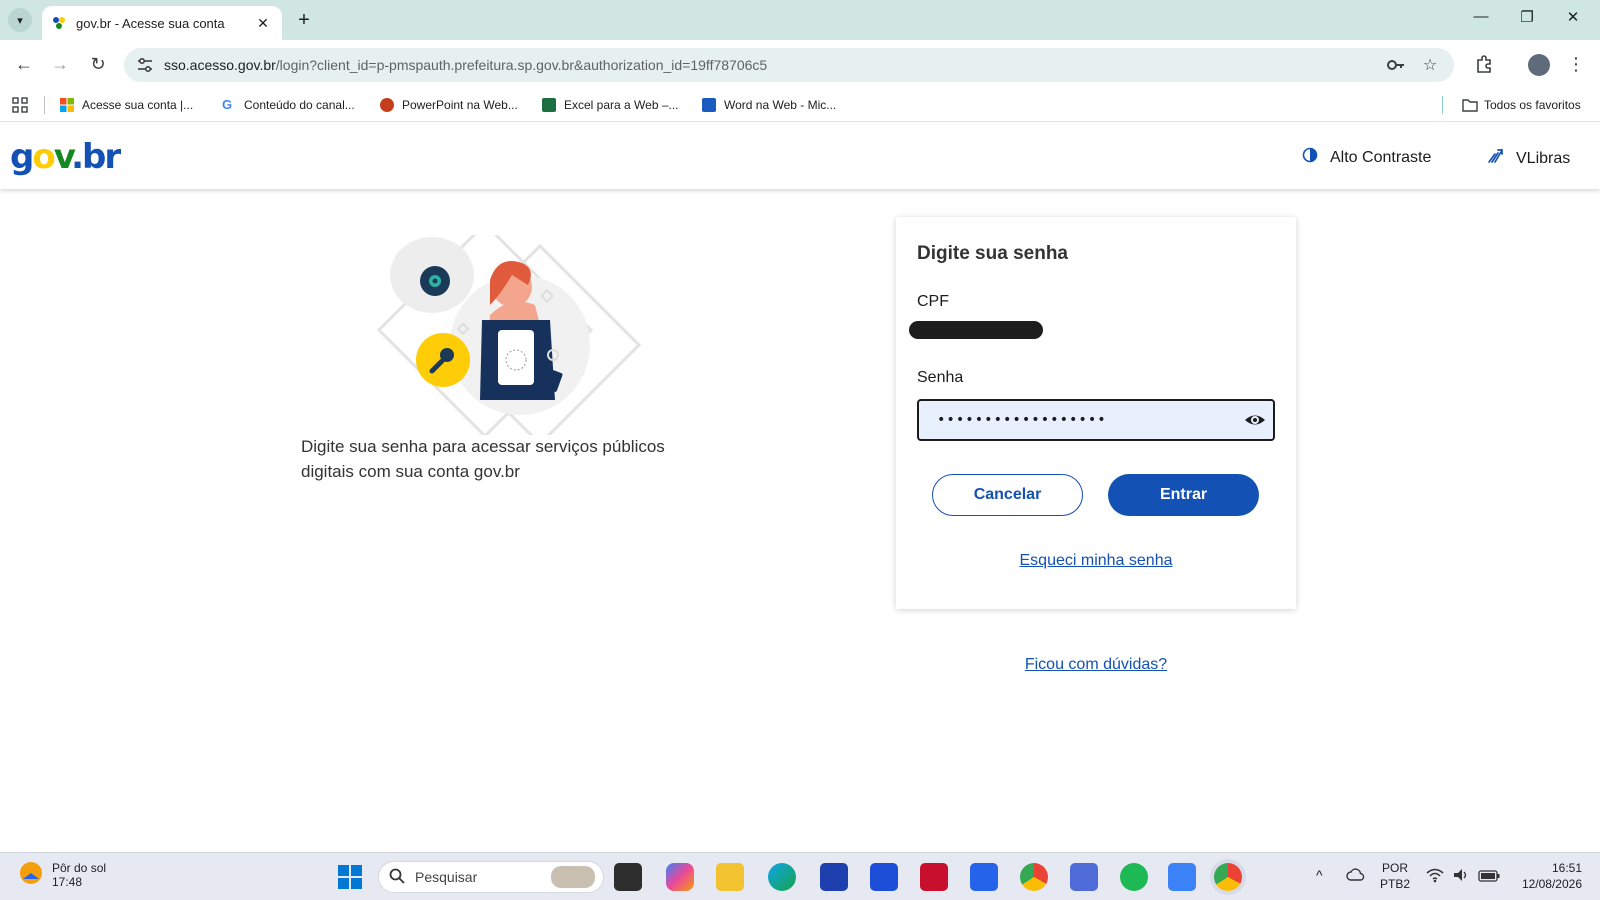  I want to click on weather-time: 17:48, so click(67, 881).